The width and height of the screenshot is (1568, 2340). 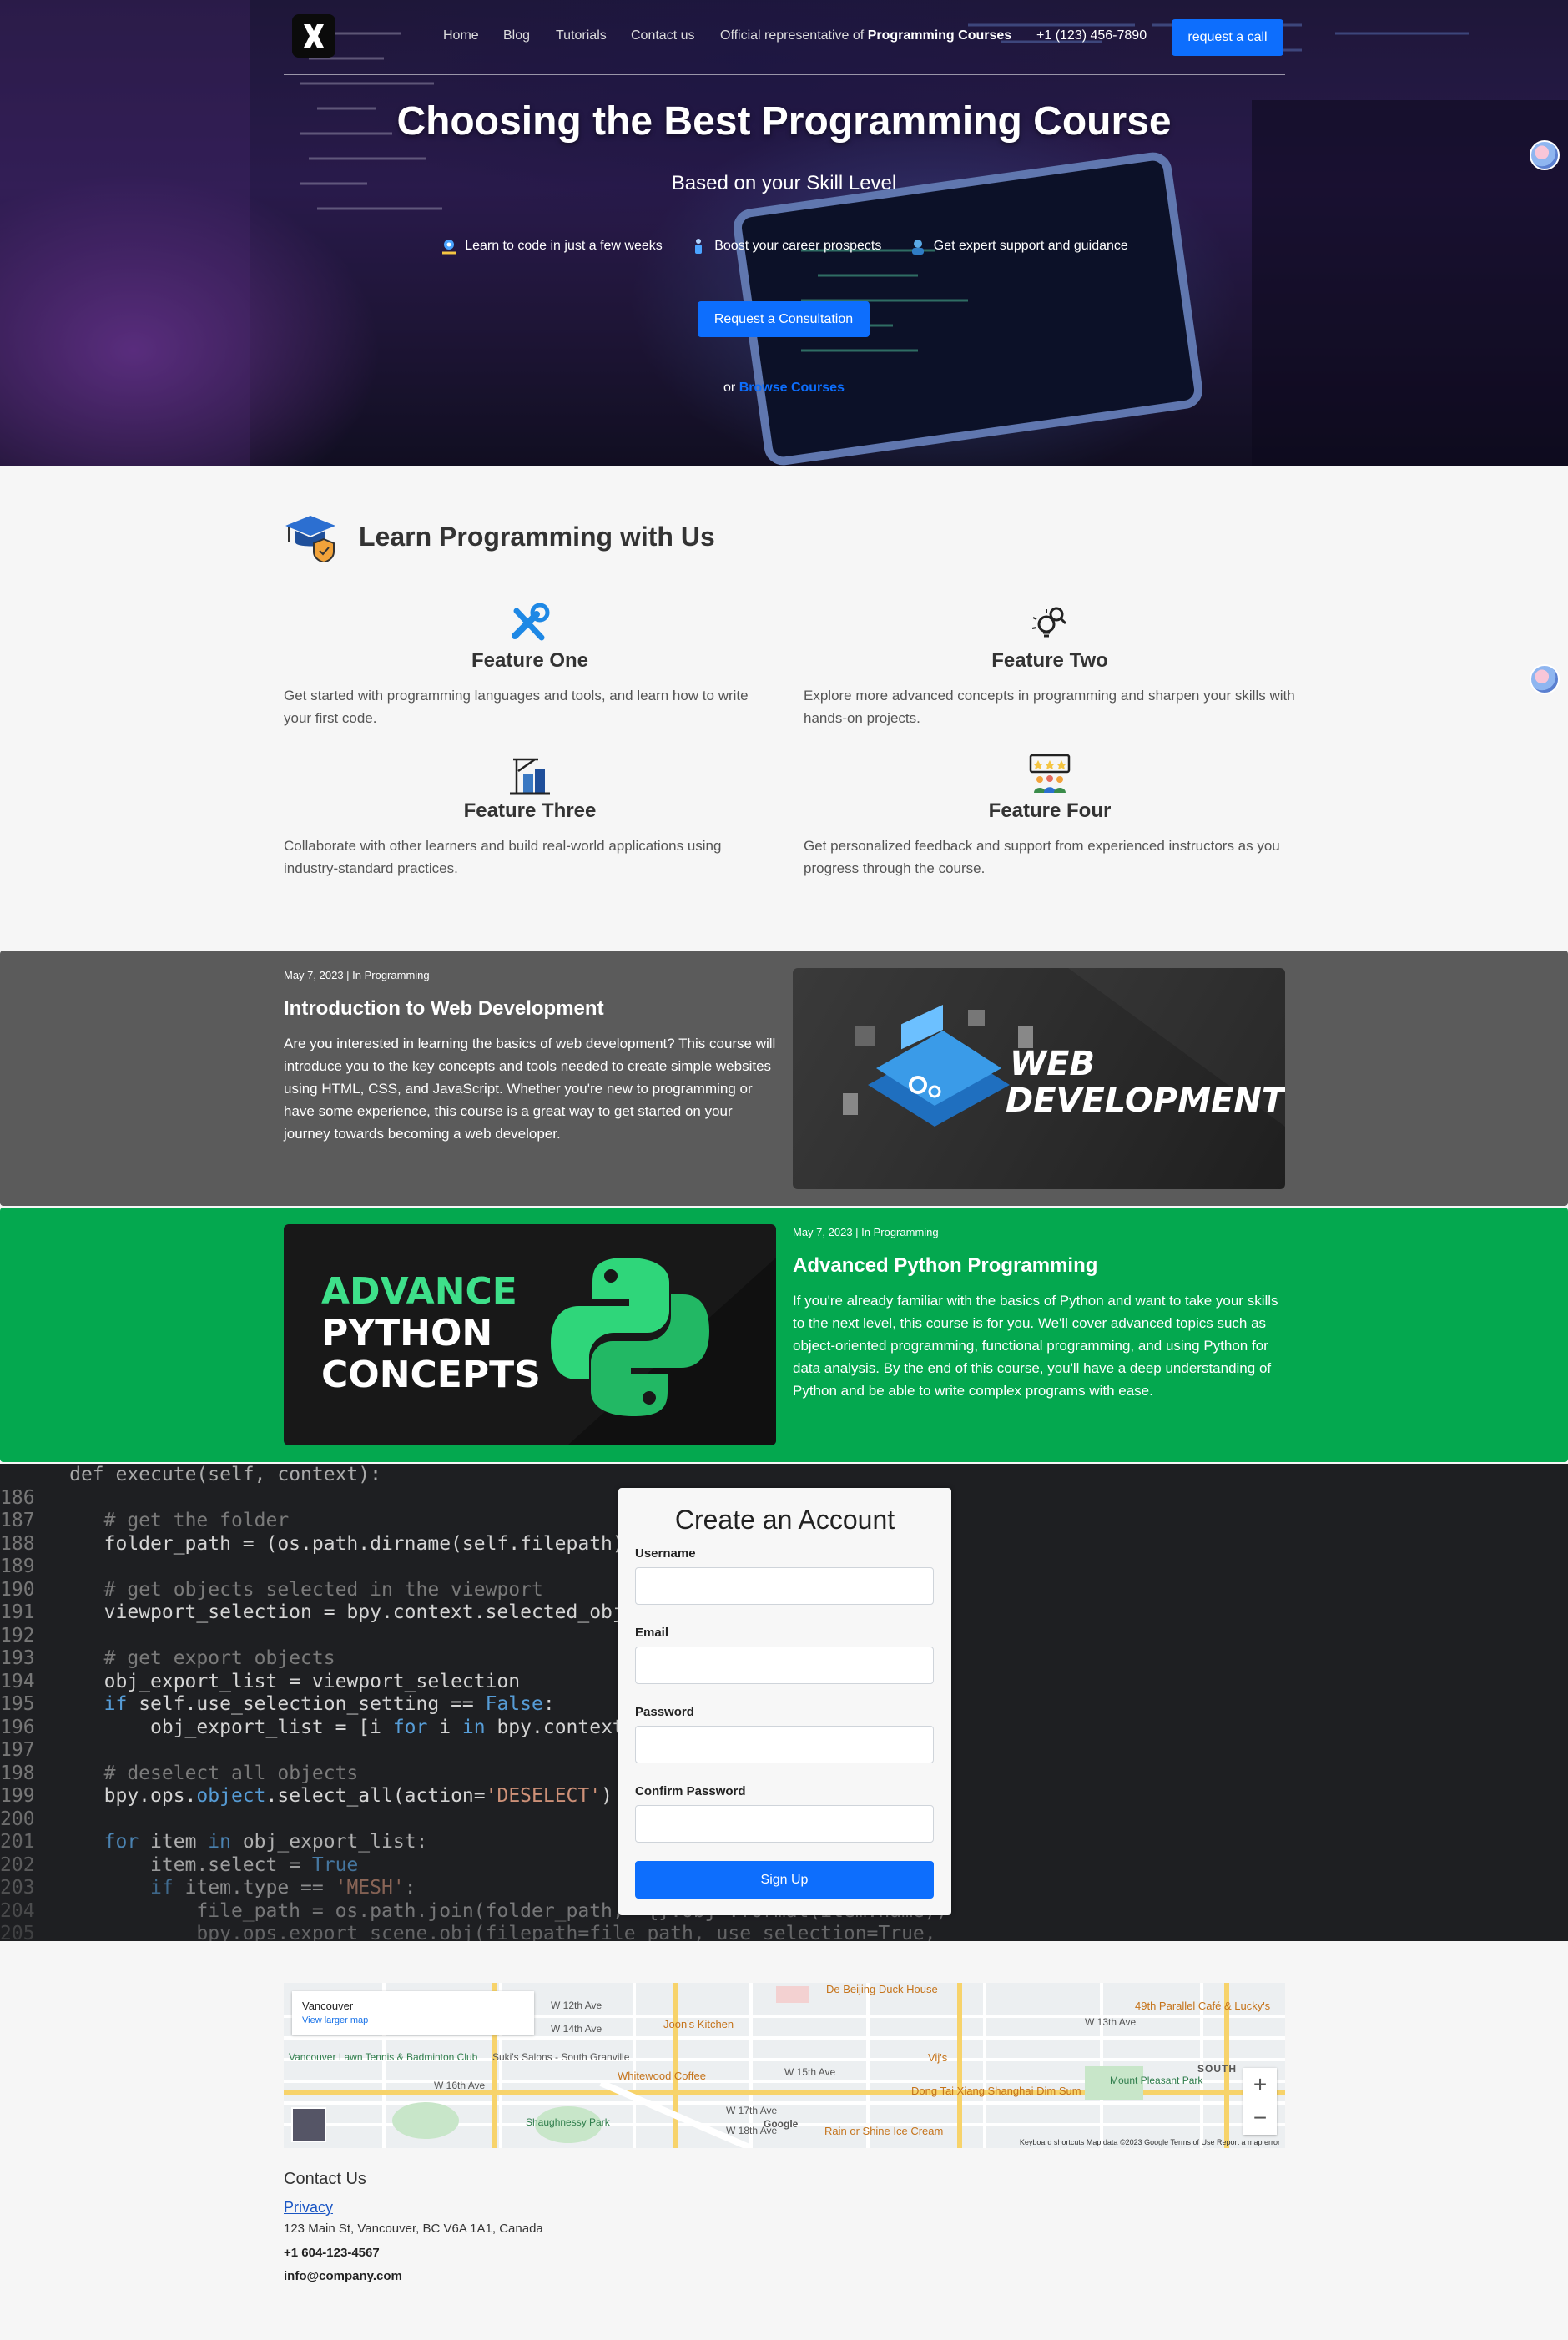 I want to click on python-image-line3: CONCEPTS, so click(x=431, y=1375).